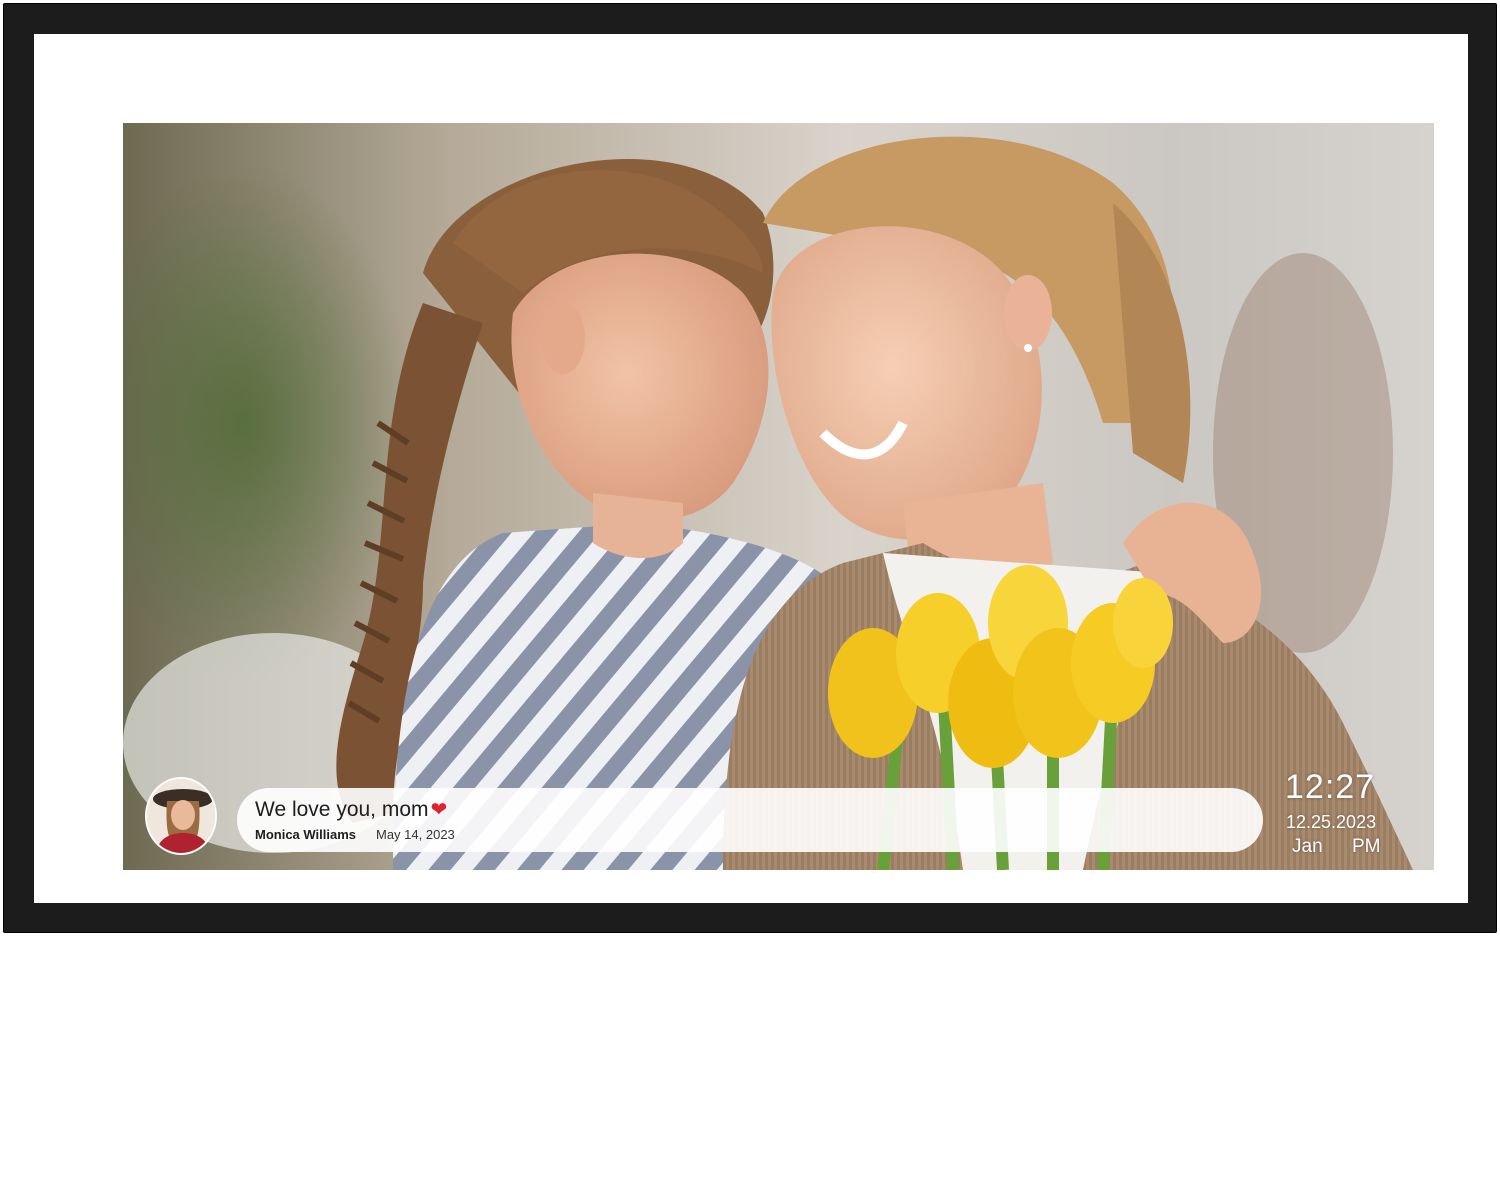 The height and width of the screenshot is (1204, 1500). Describe the element at coordinates (439, 809) in the screenshot. I see `heart-icon: ❤` at that location.